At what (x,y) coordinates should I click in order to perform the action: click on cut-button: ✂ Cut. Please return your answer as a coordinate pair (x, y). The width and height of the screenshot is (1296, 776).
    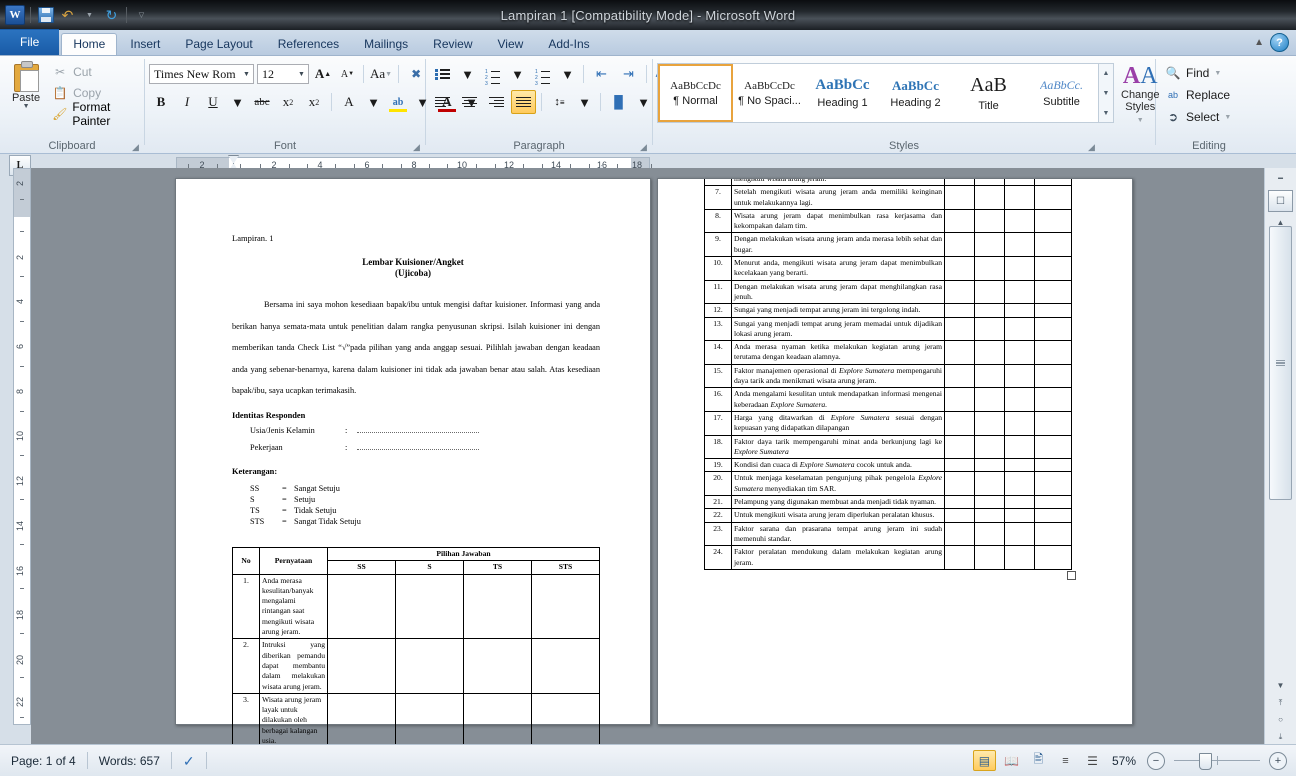
    Looking at the image, I should click on (94, 71).